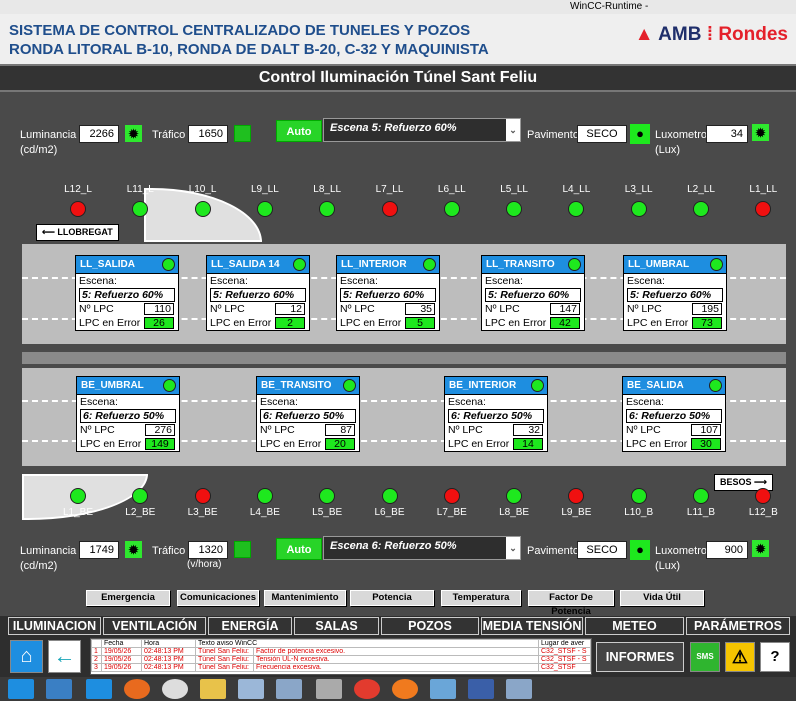 This screenshot has height=701, width=796. I want to click on category-button: Emergencia, so click(128, 598).